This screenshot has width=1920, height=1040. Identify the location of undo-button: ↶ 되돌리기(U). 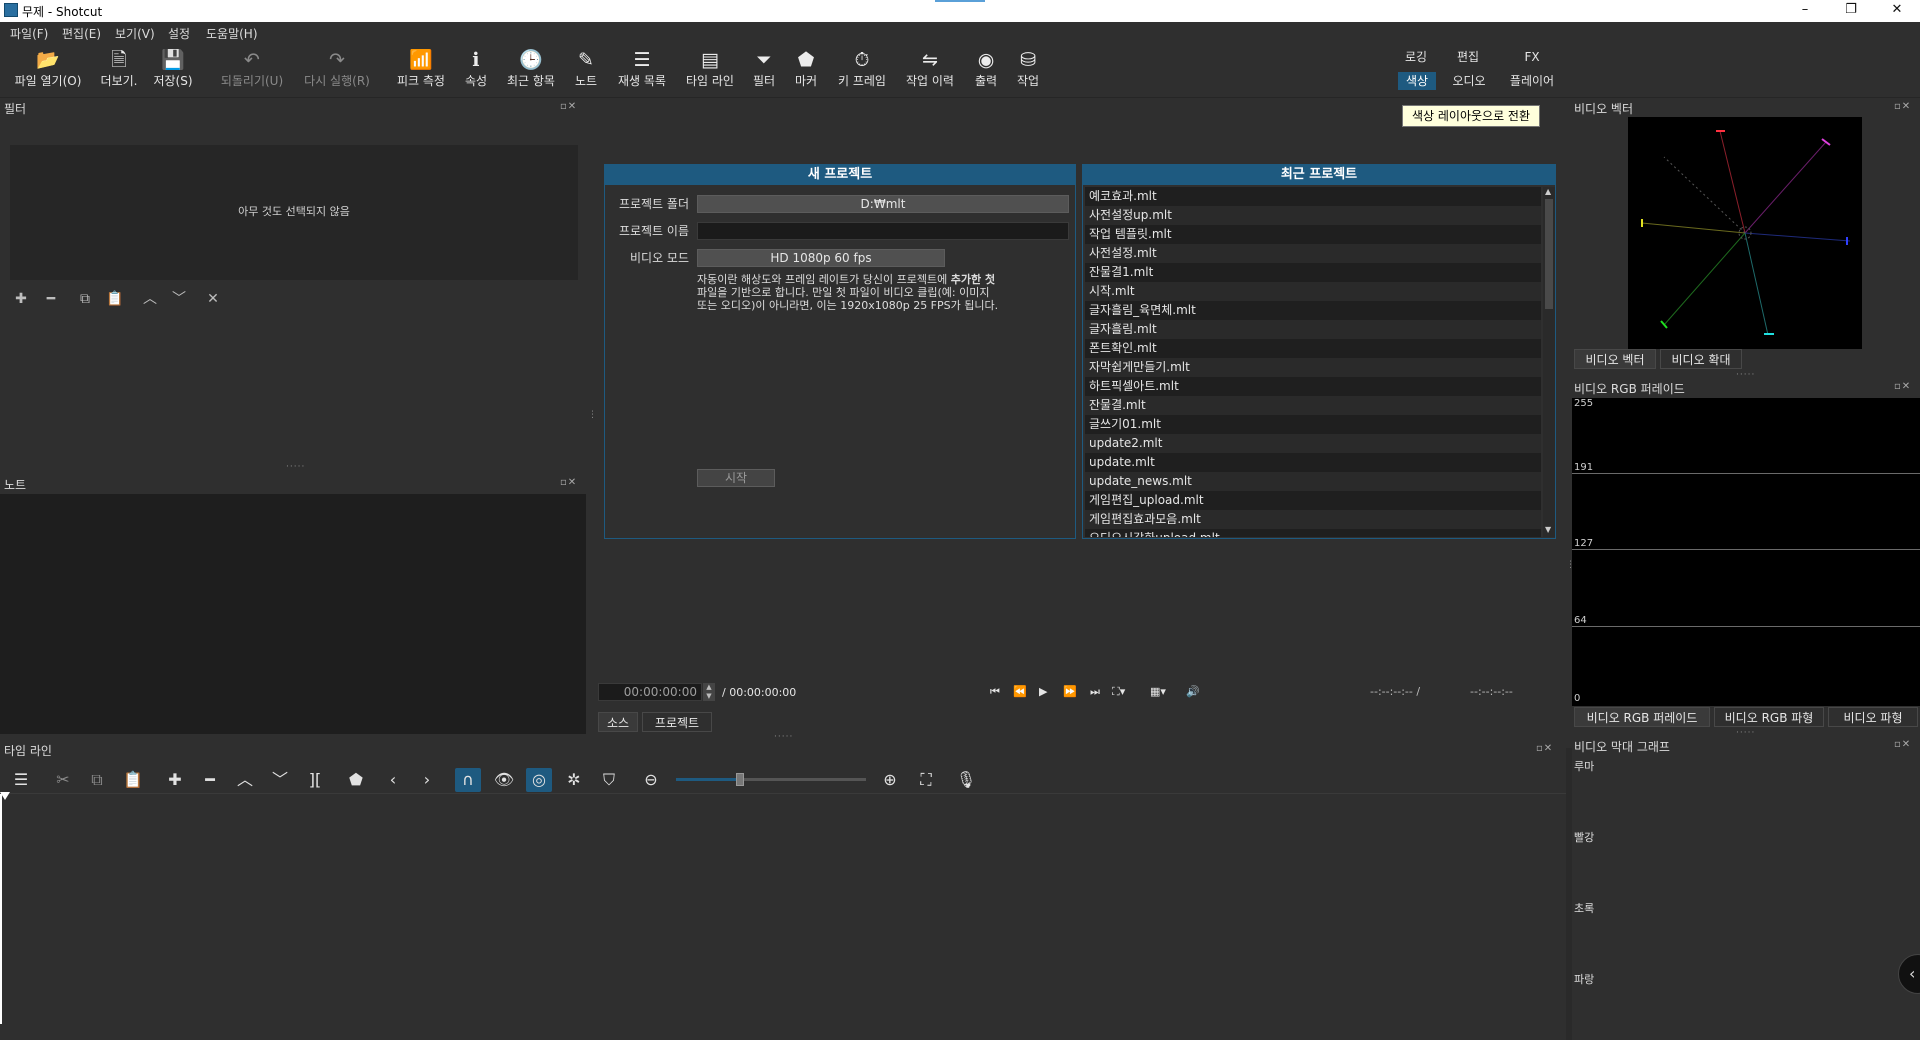
(252, 71).